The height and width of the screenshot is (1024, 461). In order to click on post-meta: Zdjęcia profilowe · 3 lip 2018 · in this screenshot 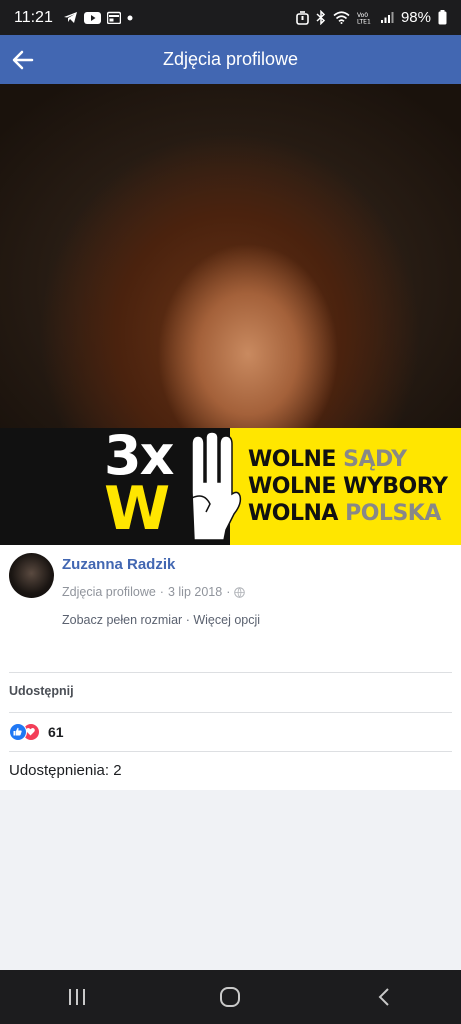, I will do `click(154, 592)`.